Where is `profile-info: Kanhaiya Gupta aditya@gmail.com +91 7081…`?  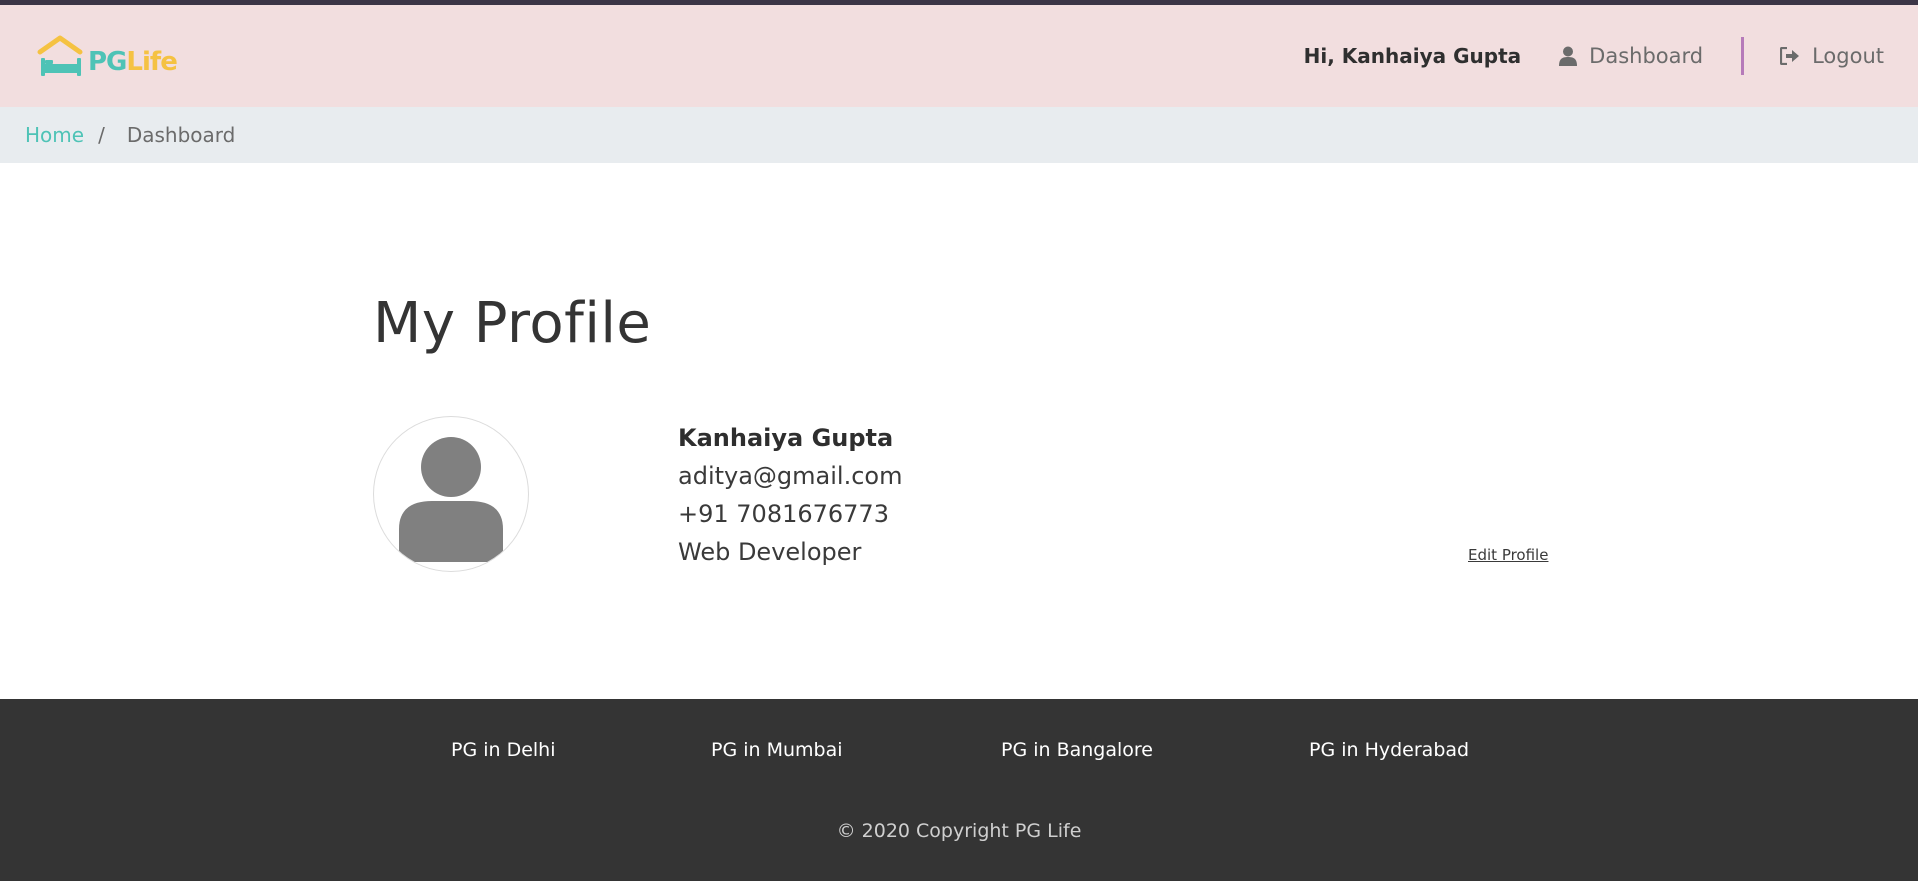
profile-info: Kanhaiya Gupta aditya@gmail.com +91 7081… is located at coordinates (790, 495).